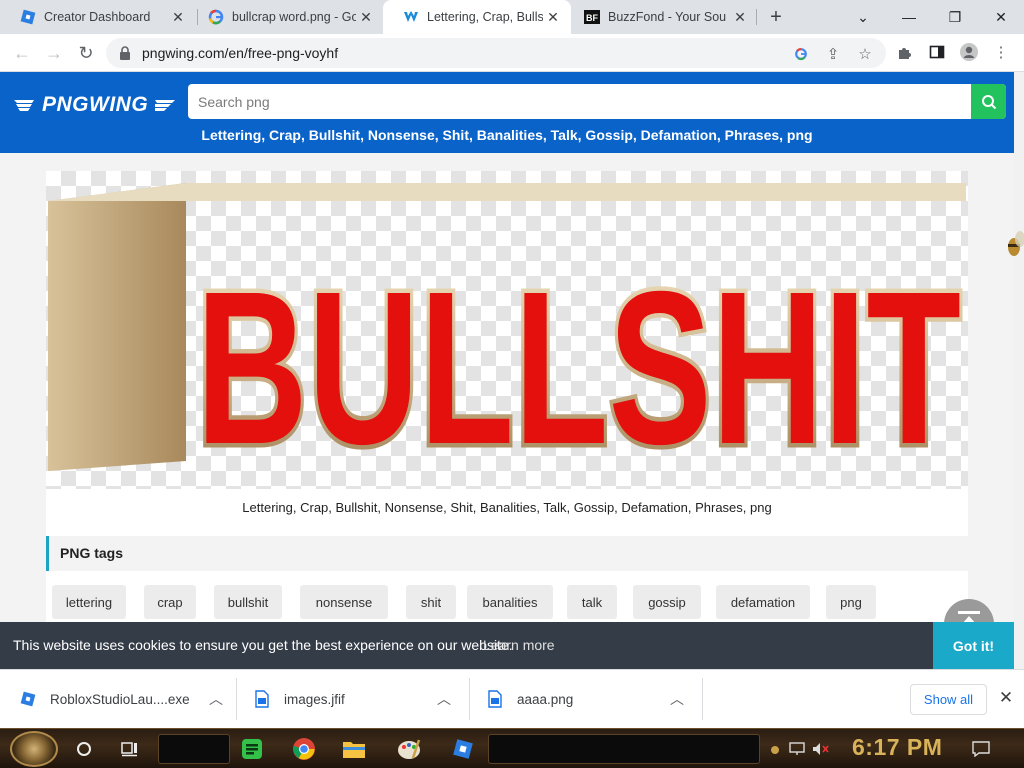 This screenshot has width=1024, height=768. What do you see at coordinates (216, 17) in the screenshot?
I see `google-icon` at bounding box center [216, 17].